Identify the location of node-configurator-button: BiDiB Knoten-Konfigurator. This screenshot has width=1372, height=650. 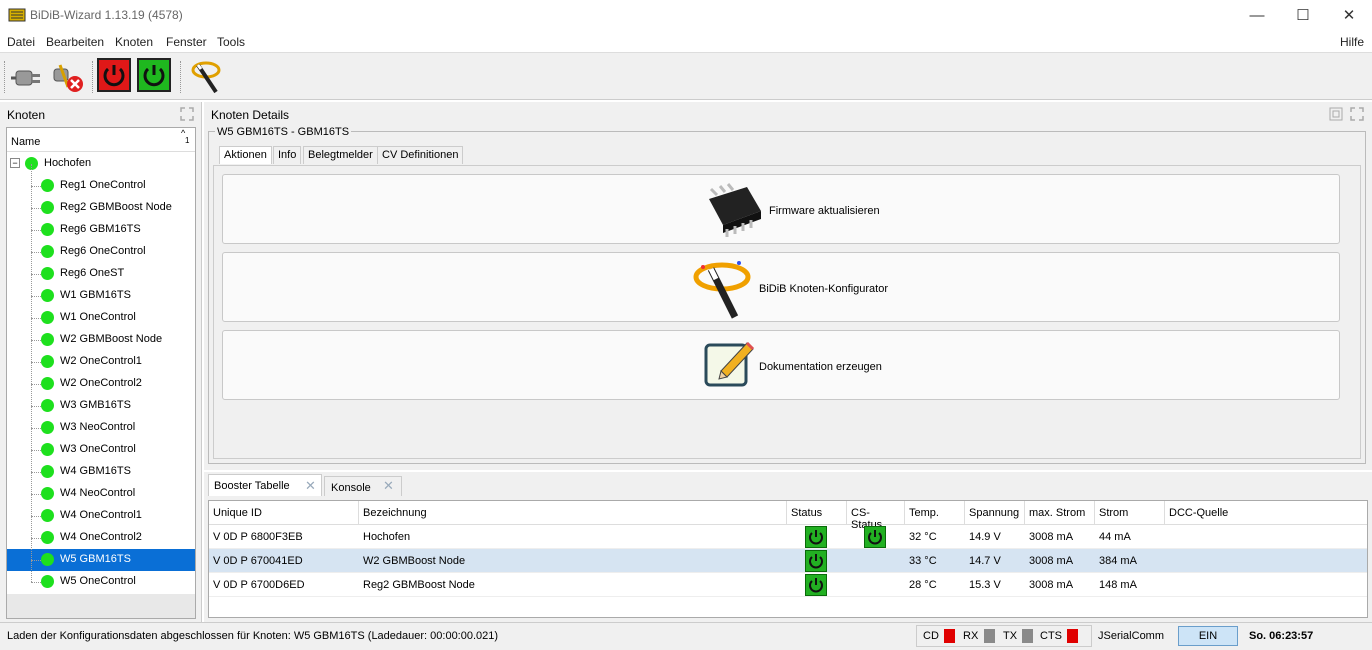
(781, 287).